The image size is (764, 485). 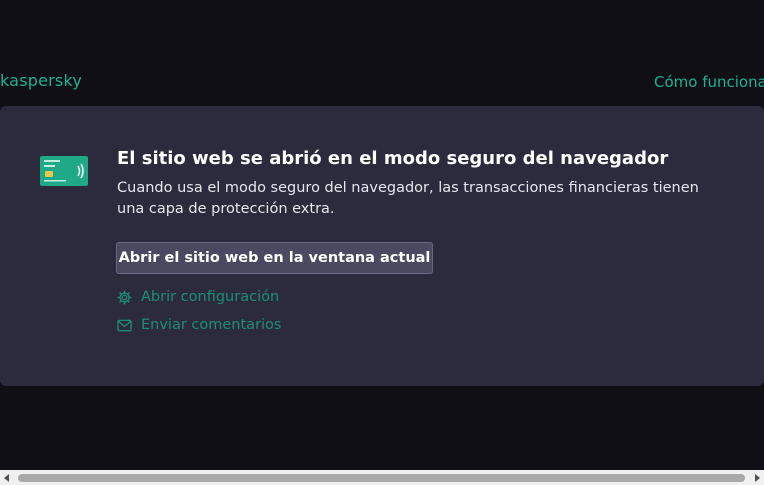 I want to click on scroll-right-arrow-icon, so click(x=757, y=478).